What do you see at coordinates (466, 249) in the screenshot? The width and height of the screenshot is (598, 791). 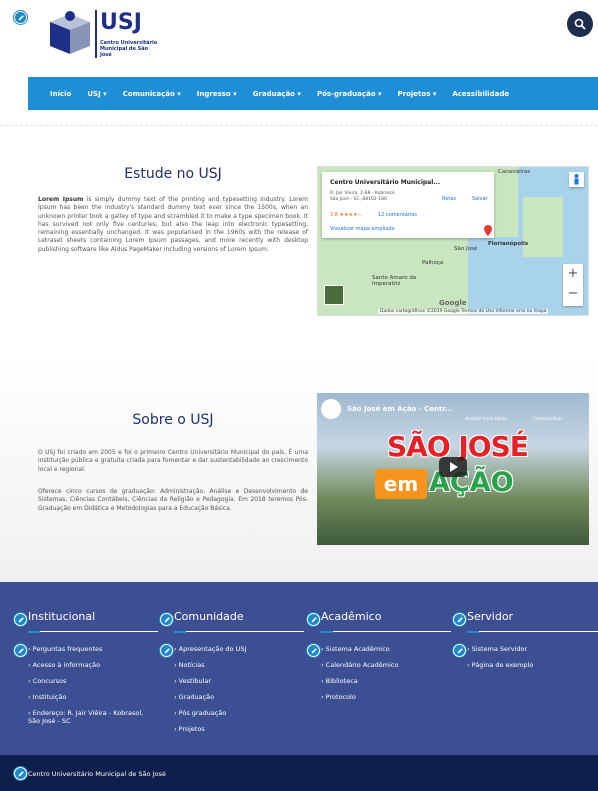 I see `map-label: São José` at bounding box center [466, 249].